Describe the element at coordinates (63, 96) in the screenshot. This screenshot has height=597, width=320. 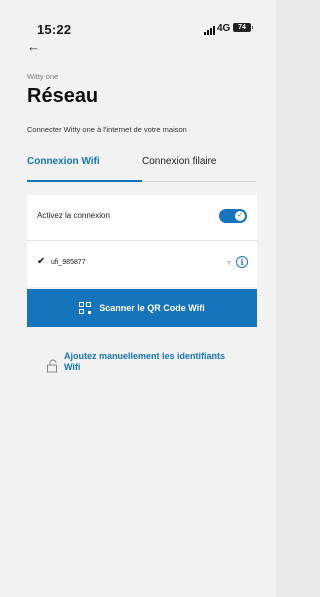
I see `page-title: Réseau` at that location.